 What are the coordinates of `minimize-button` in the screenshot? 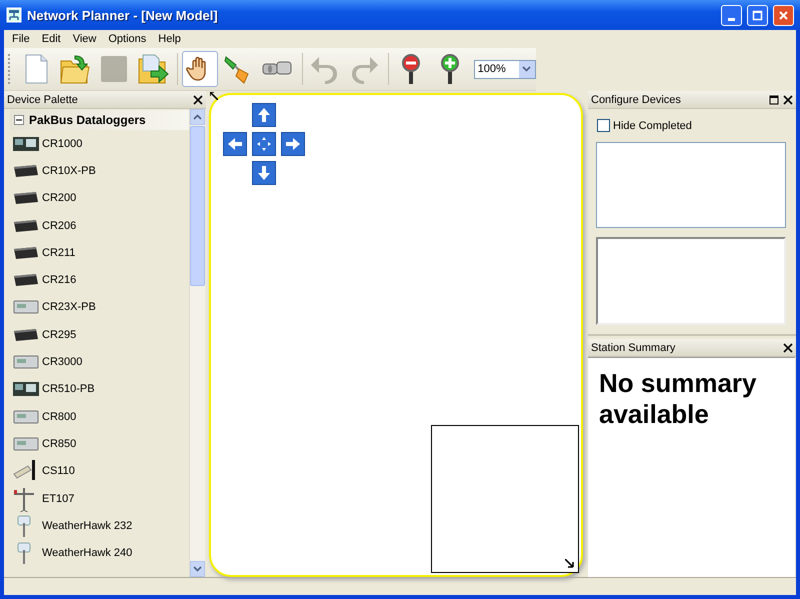 It's located at (731, 15).